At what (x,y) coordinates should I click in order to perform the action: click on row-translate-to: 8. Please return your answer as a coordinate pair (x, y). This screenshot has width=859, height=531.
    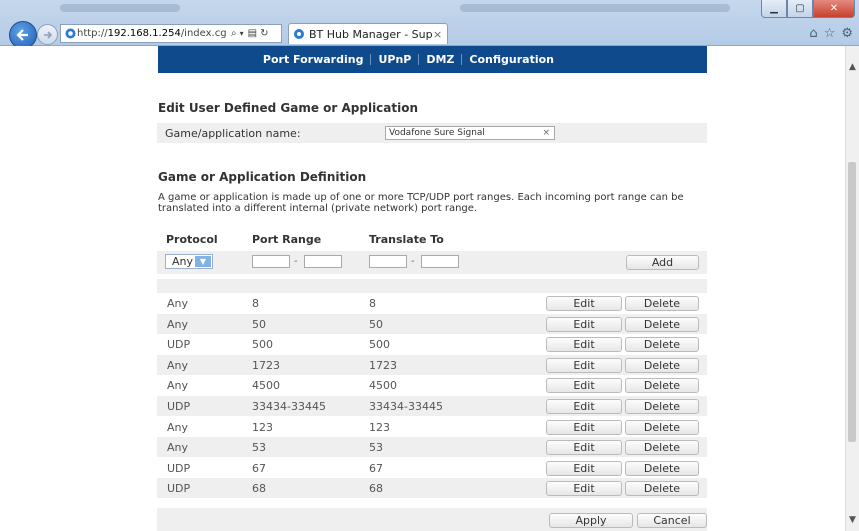
    Looking at the image, I should click on (372, 303).